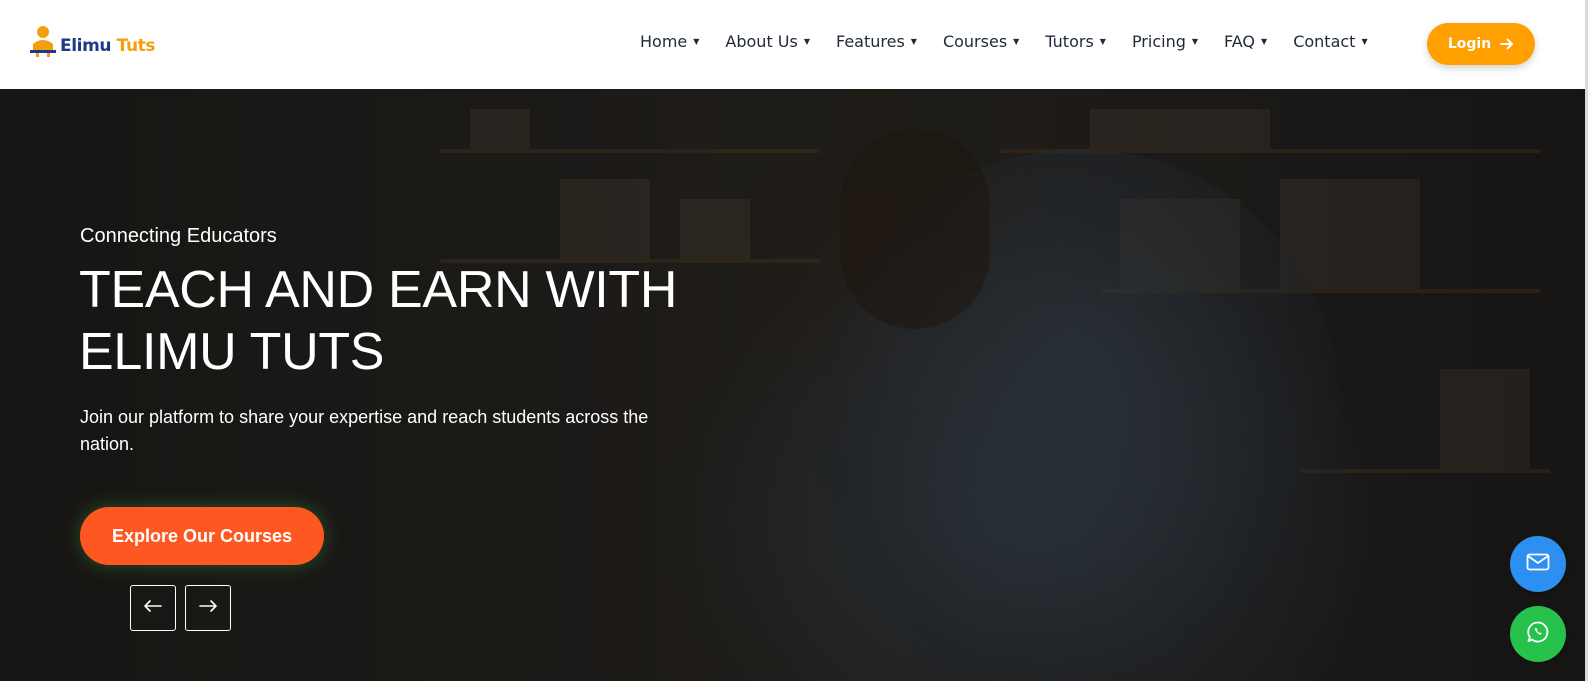 The height and width of the screenshot is (681, 1588). I want to click on brand-name: Elimu Tuts, so click(108, 45).